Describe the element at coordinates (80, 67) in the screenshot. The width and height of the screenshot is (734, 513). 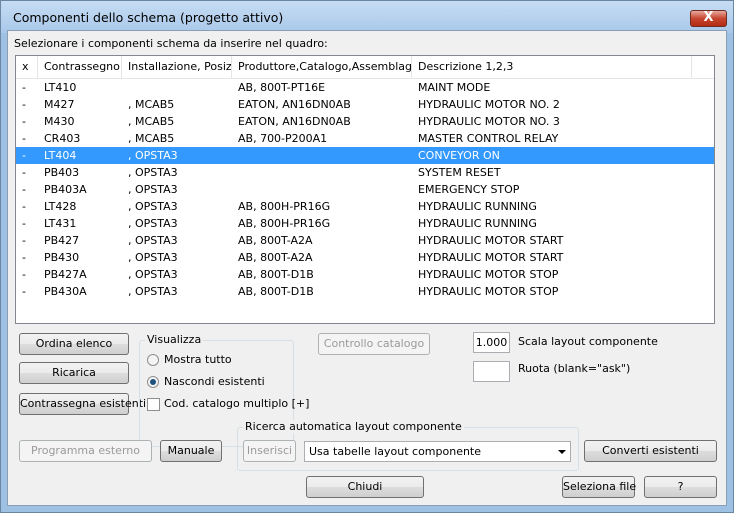
I see `column-header-tag: Contrassegno` at that location.